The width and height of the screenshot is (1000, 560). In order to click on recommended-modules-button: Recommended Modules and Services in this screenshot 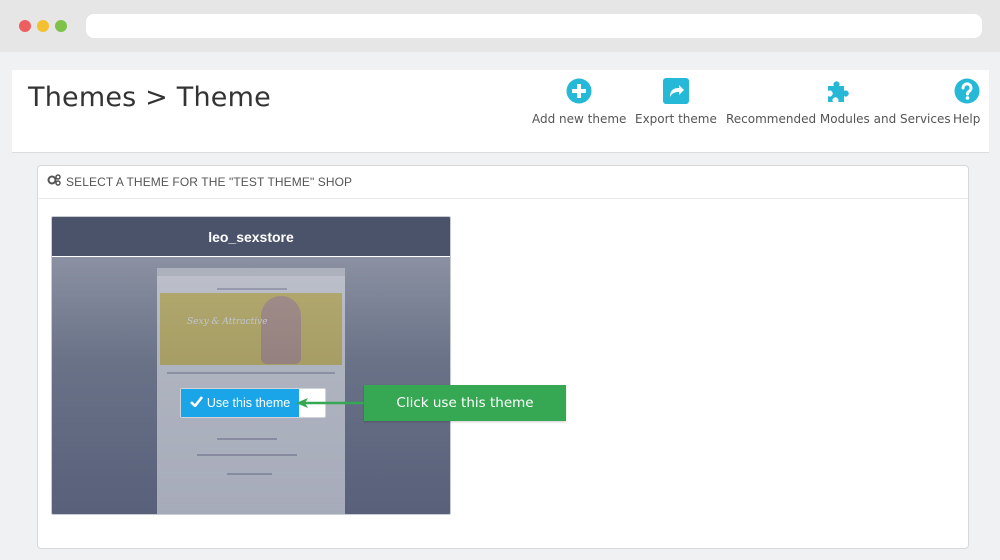, I will do `click(838, 102)`.